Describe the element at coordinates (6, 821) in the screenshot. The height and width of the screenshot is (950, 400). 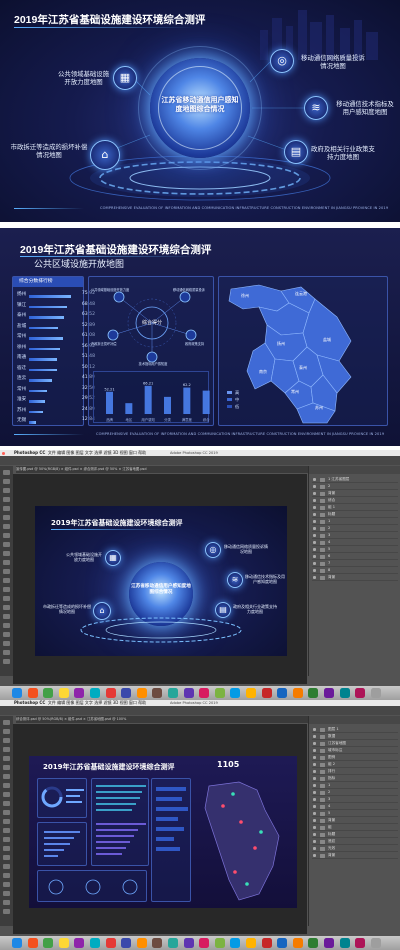
I see `ps2-toolbar` at that location.